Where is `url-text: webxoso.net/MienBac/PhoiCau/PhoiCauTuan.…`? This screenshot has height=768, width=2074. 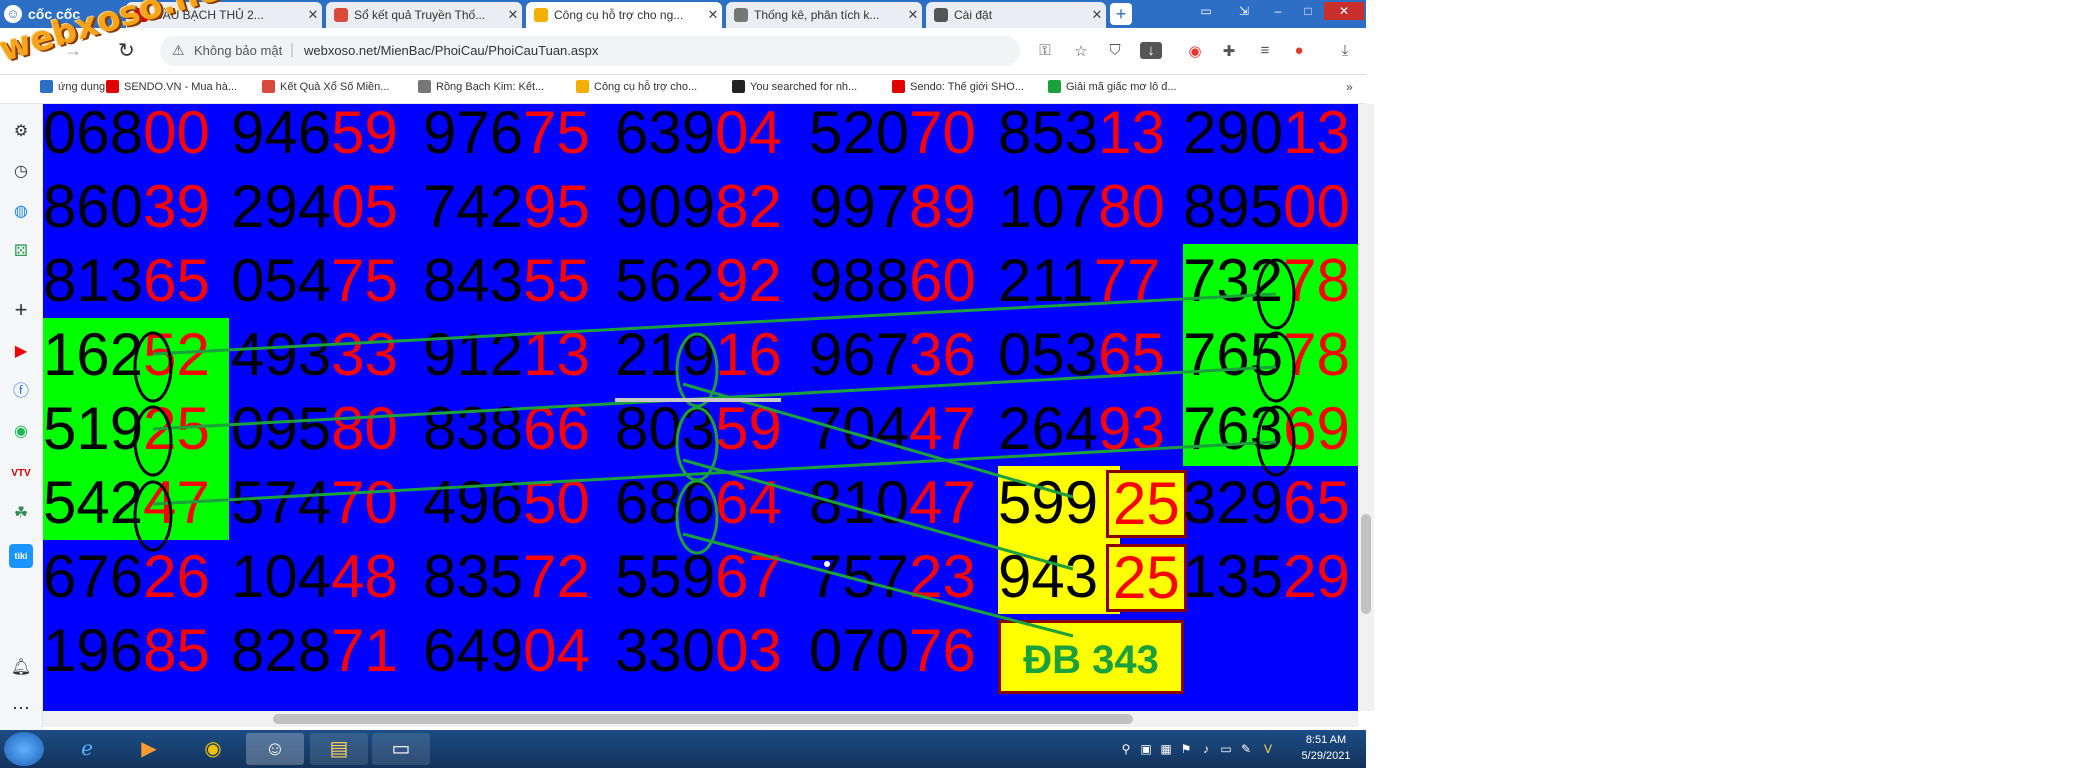 url-text: webxoso.net/MienBac/PhoiCau/PhoiCauTuan.… is located at coordinates (451, 50).